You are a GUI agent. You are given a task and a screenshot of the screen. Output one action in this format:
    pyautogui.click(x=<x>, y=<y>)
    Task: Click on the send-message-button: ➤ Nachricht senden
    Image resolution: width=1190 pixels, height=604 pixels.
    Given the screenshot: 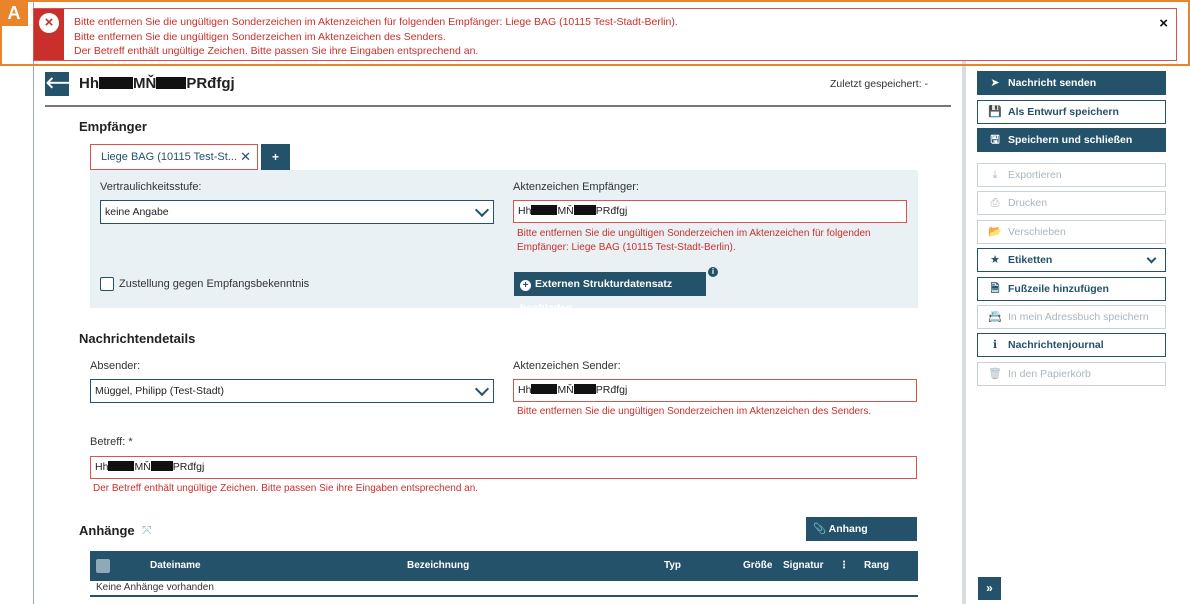 What is the action you would take?
    pyautogui.click(x=1071, y=83)
    